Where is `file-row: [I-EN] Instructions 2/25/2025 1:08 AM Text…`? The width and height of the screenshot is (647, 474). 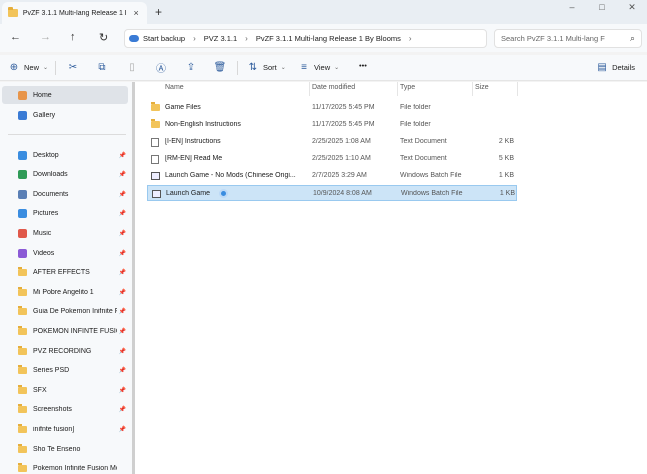
file-row: [I-EN] Instructions 2/25/2025 1:08 AM Text… is located at coordinates (332, 142).